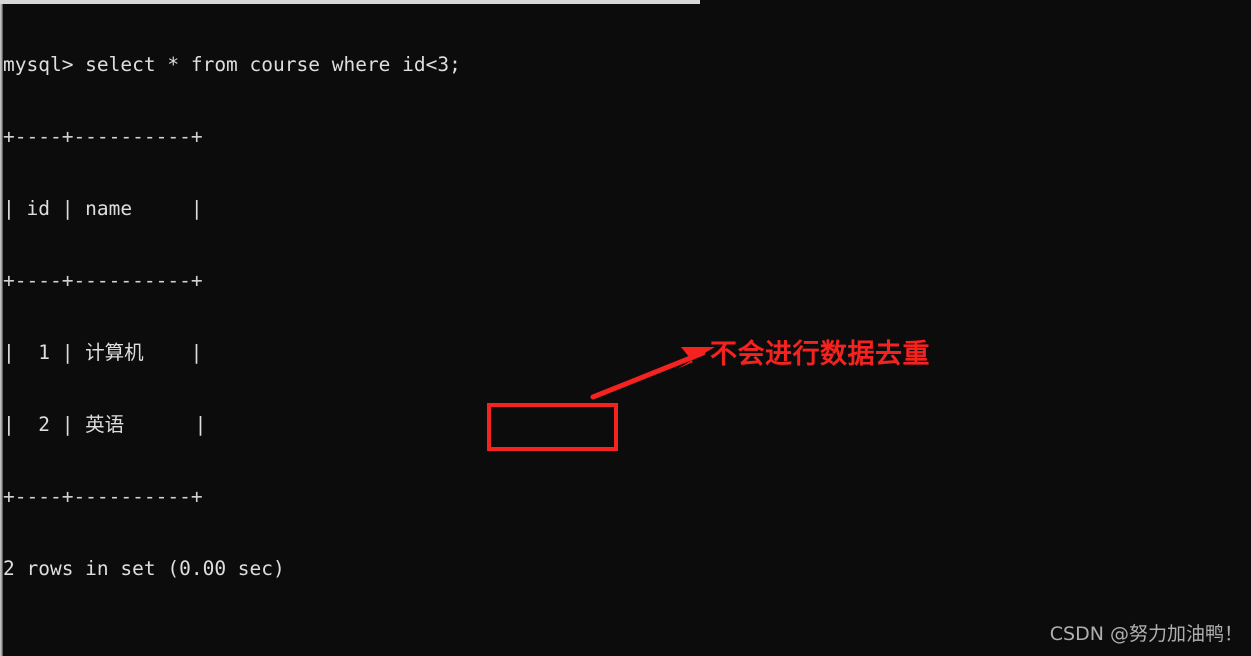  Describe the element at coordinates (1146, 634) in the screenshot. I see `csdn-watermark: CSDN @努力加油鸭！` at that location.